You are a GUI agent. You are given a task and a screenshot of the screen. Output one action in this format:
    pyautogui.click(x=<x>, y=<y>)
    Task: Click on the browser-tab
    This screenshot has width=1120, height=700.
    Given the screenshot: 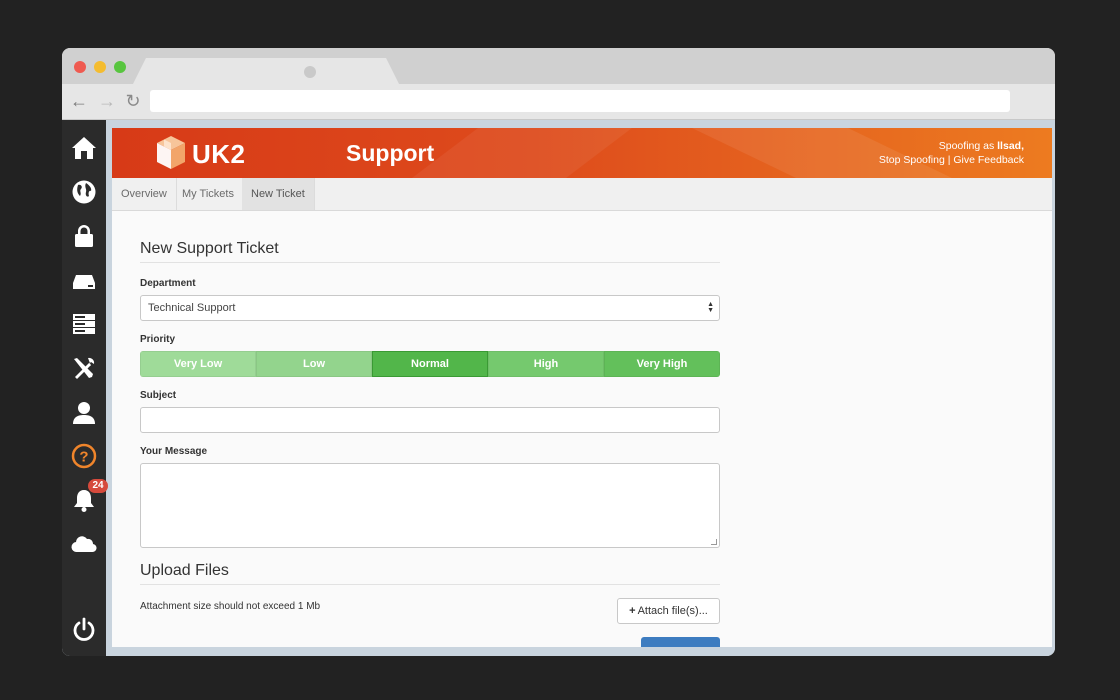 What is the action you would take?
    pyautogui.click(x=266, y=72)
    